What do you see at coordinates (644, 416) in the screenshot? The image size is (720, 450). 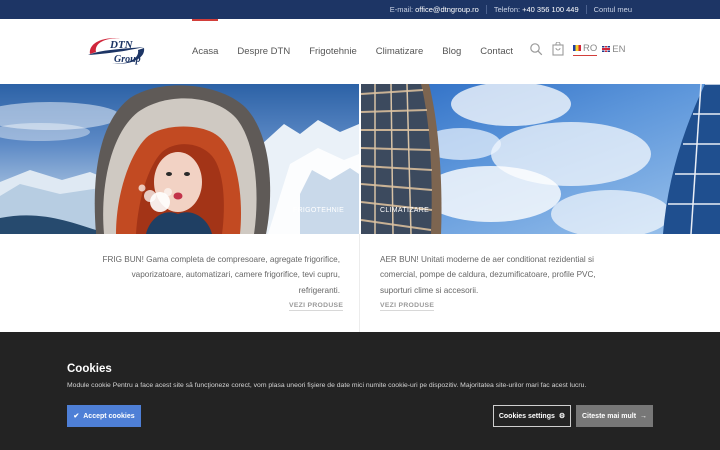 I see `arrow-right-icon: →` at bounding box center [644, 416].